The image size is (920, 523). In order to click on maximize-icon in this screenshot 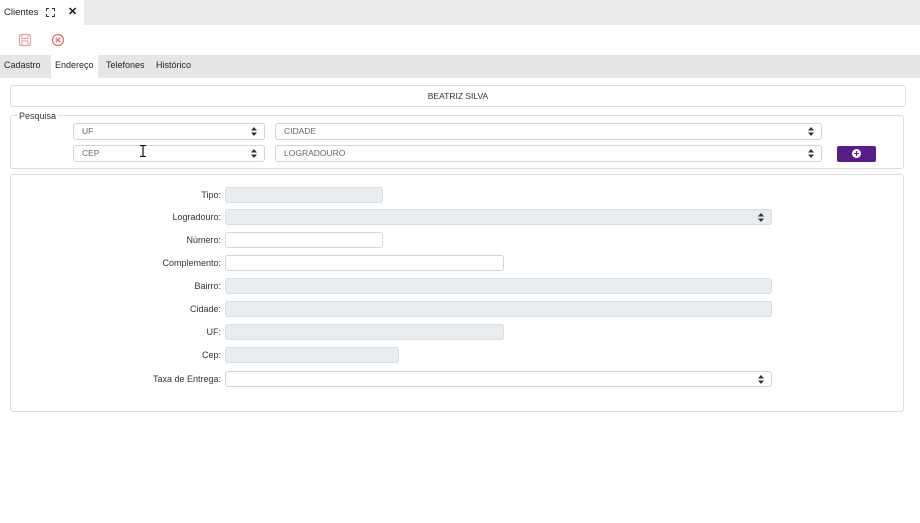, I will do `click(50, 12)`.